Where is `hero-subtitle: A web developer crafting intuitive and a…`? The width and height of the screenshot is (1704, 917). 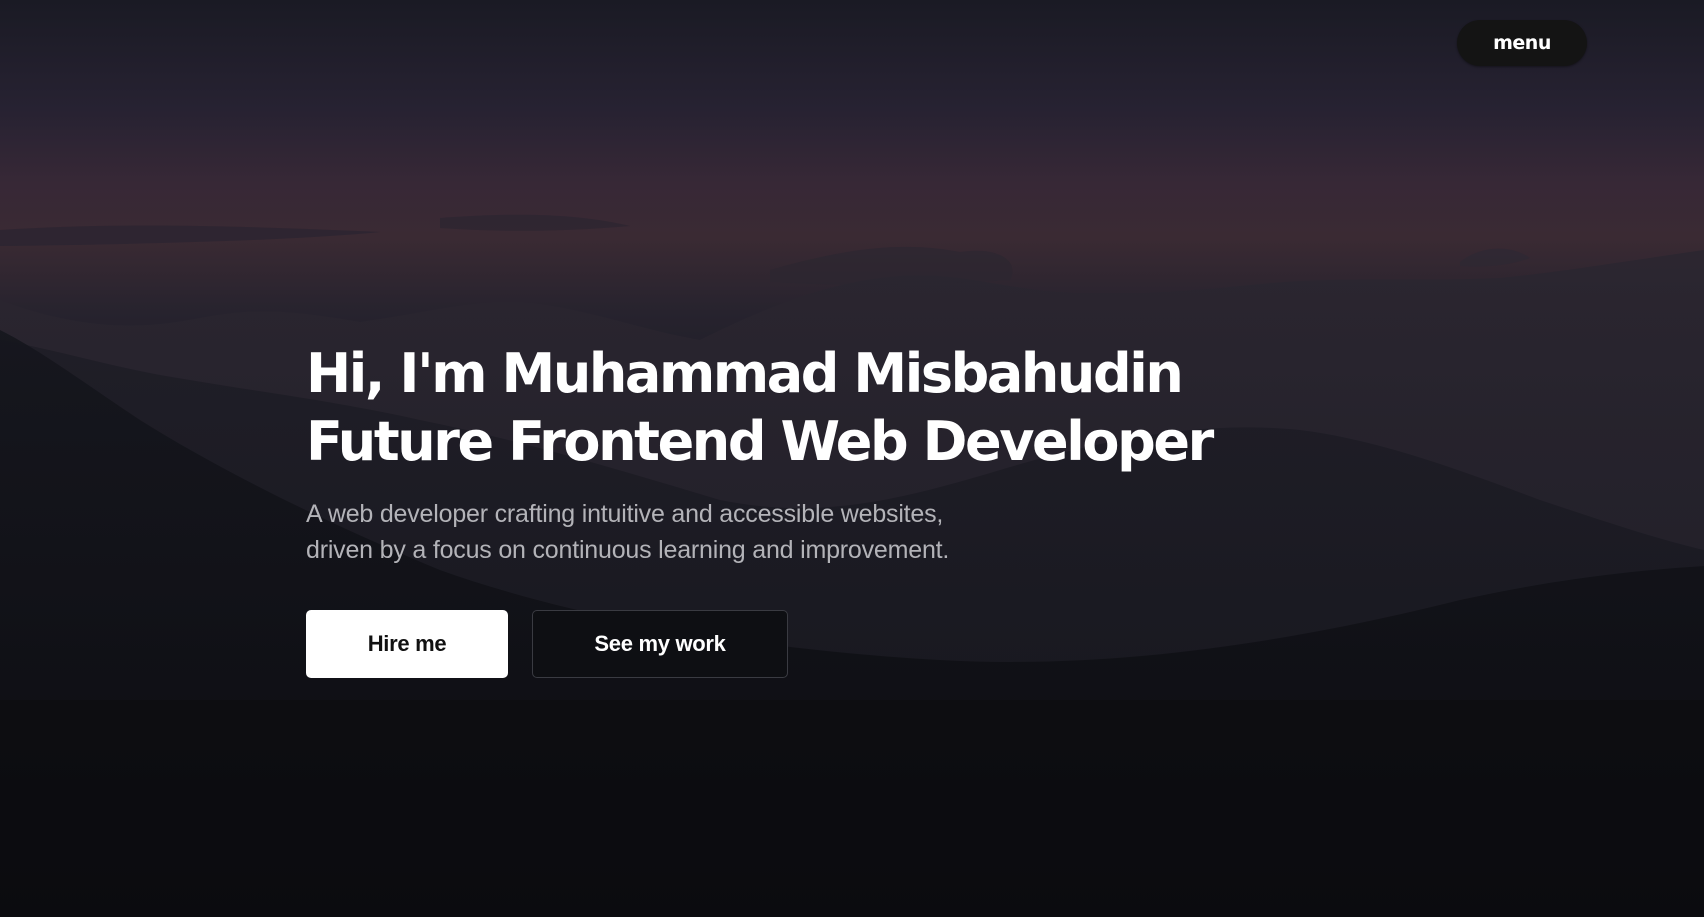 hero-subtitle: A web developer crafting intuitive and a… is located at coordinates (846, 532).